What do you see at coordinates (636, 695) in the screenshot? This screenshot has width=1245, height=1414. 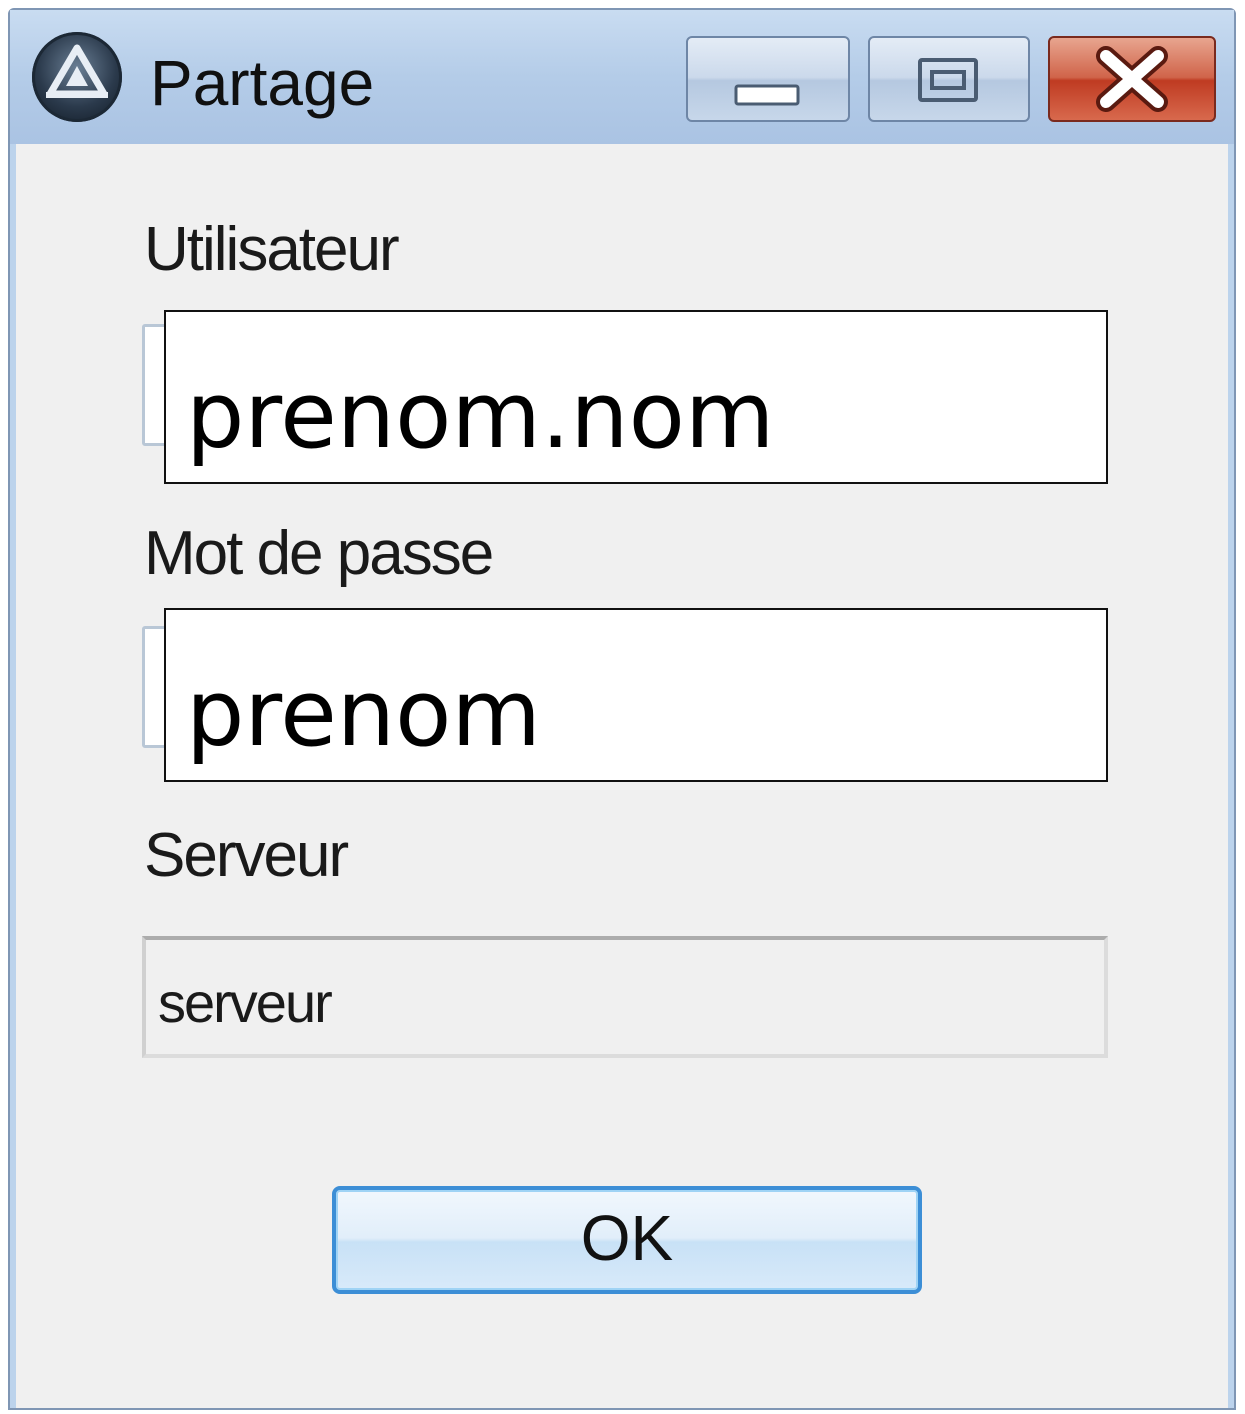 I see `password-input` at bounding box center [636, 695].